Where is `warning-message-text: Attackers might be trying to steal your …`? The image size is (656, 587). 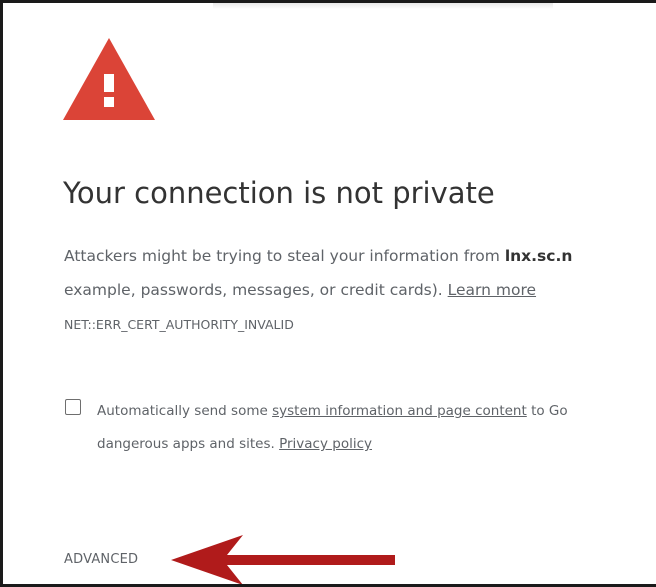
warning-message-text: Attackers might be trying to steal your … is located at coordinates (284, 256).